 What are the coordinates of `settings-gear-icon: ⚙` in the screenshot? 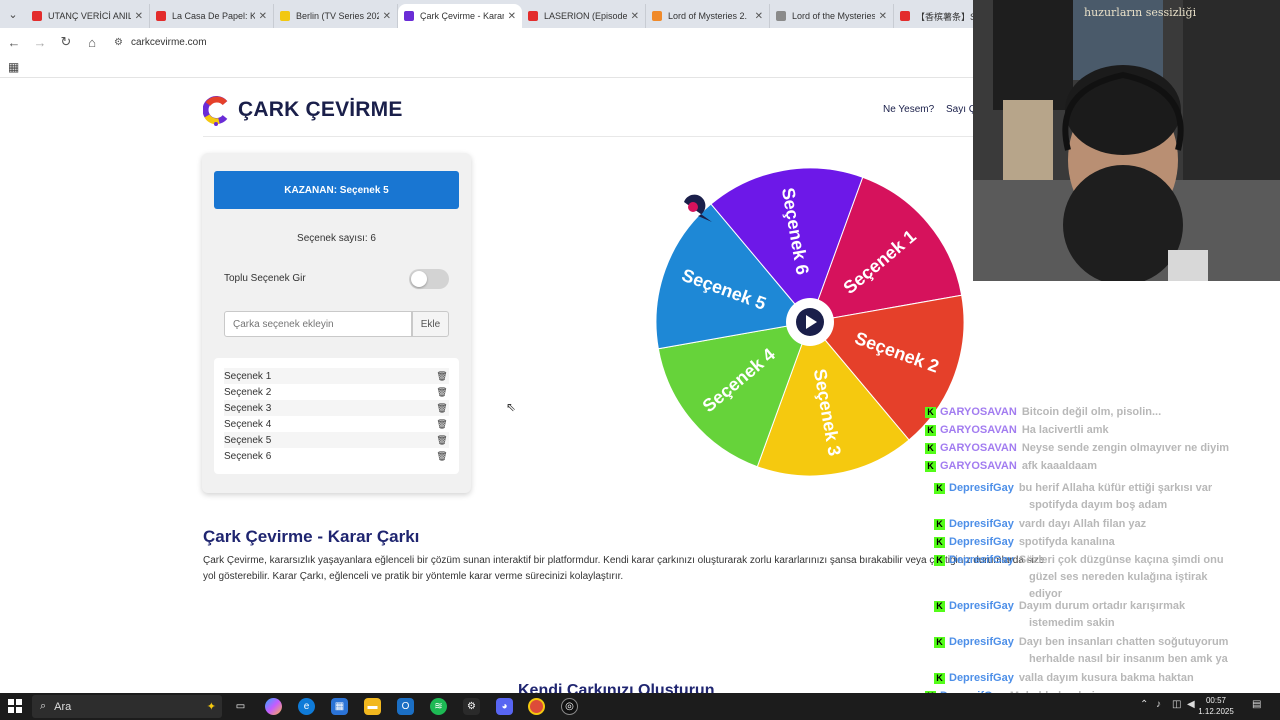 It's located at (471, 706).